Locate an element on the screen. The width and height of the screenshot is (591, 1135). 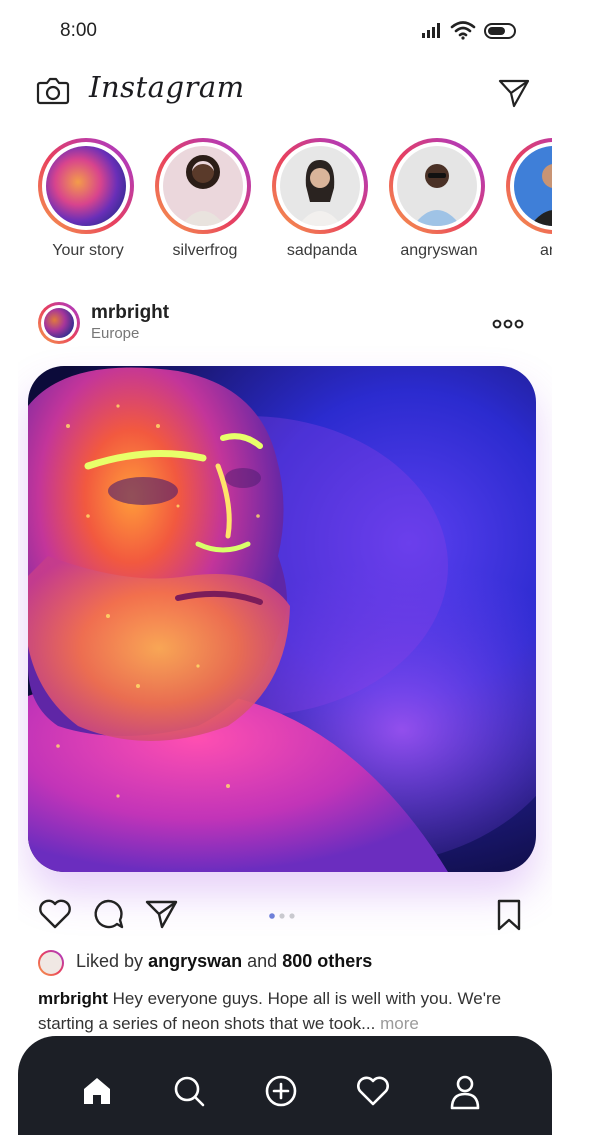
share-icon is located at coordinates (162, 914).